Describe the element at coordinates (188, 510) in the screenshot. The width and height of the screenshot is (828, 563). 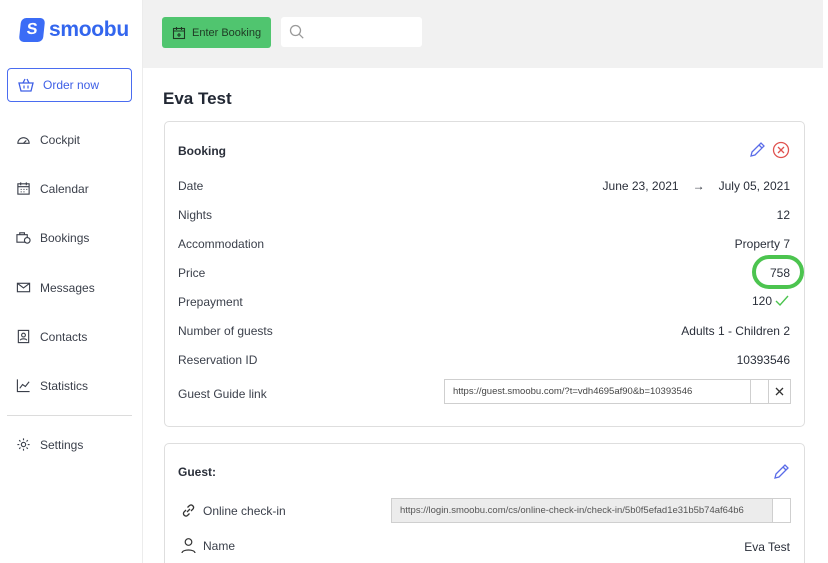
I see `link-icon` at that location.